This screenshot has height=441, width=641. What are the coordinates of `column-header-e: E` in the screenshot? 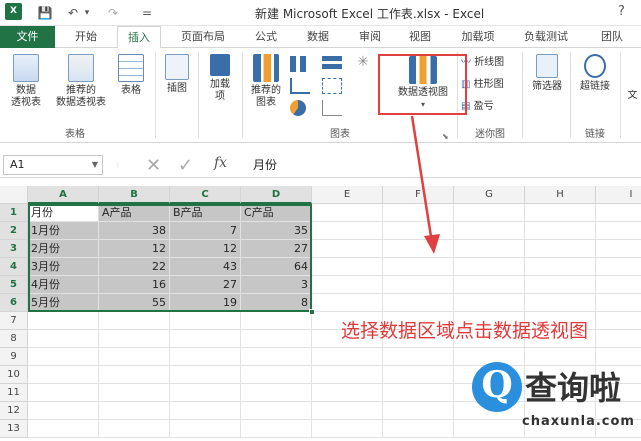 It's located at (347, 195).